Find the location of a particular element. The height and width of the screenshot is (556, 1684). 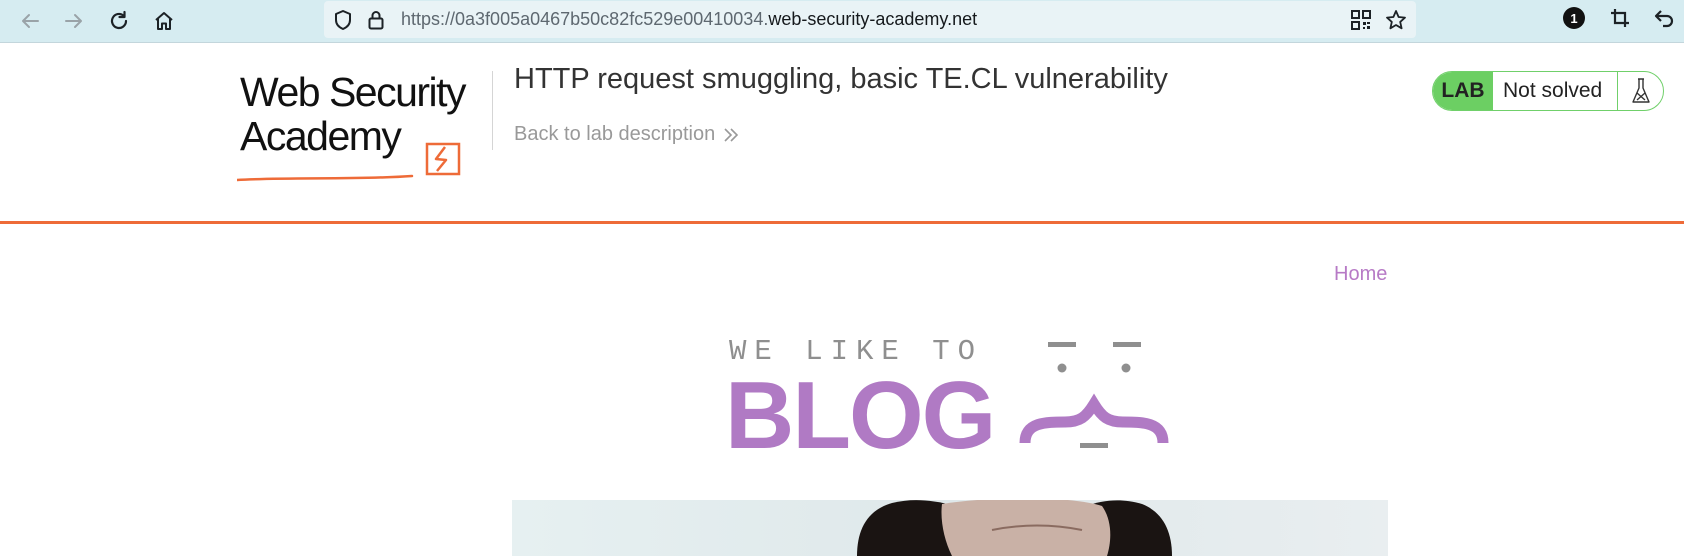

logo-divider is located at coordinates (492, 110).